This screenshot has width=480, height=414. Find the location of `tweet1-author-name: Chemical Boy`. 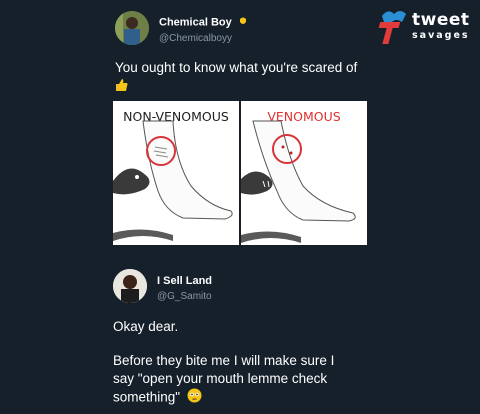

tweet1-author-name: Chemical Boy is located at coordinates (203, 22).